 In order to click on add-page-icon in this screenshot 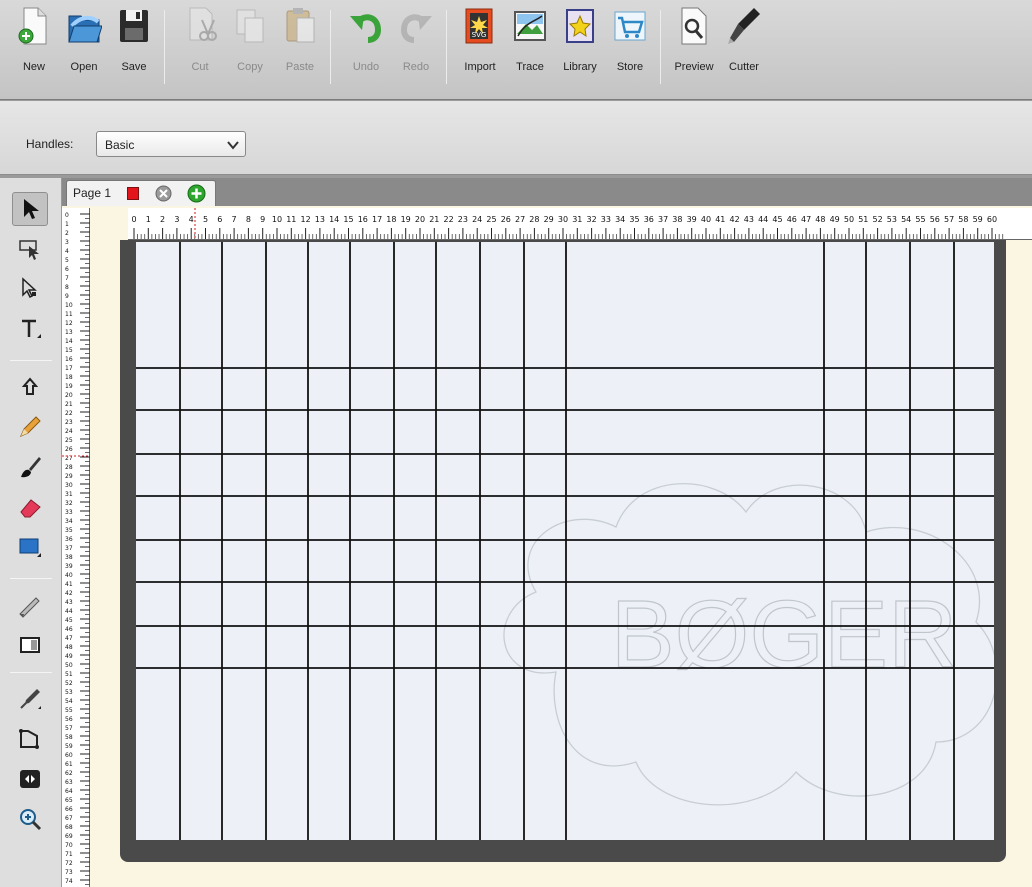, I will do `click(196, 193)`.